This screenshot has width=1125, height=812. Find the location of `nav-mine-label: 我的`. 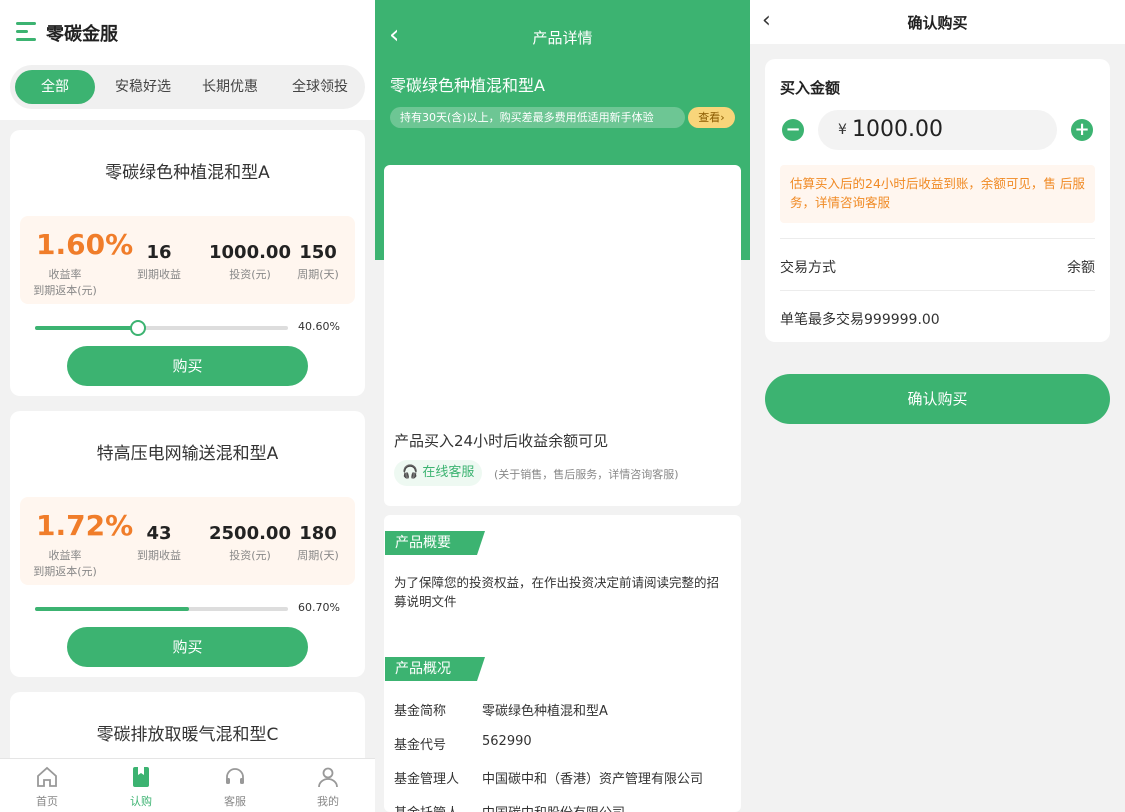

nav-mine-label: 我的 is located at coordinates (328, 801).